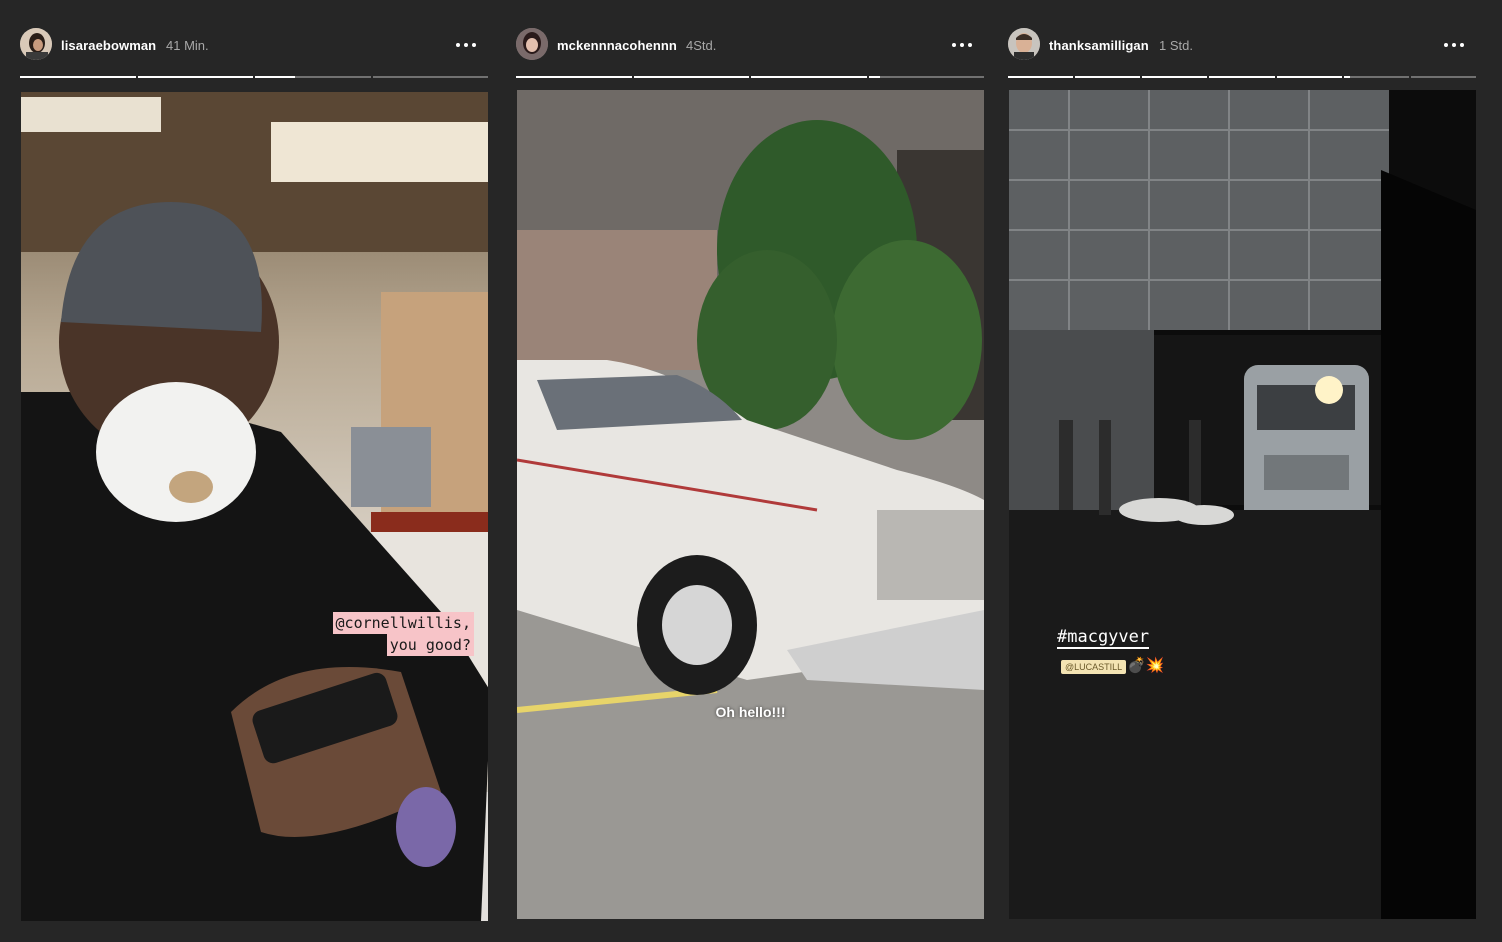  What do you see at coordinates (254, 45) in the screenshot?
I see `story-header: lisaraebowman 41 Min.` at bounding box center [254, 45].